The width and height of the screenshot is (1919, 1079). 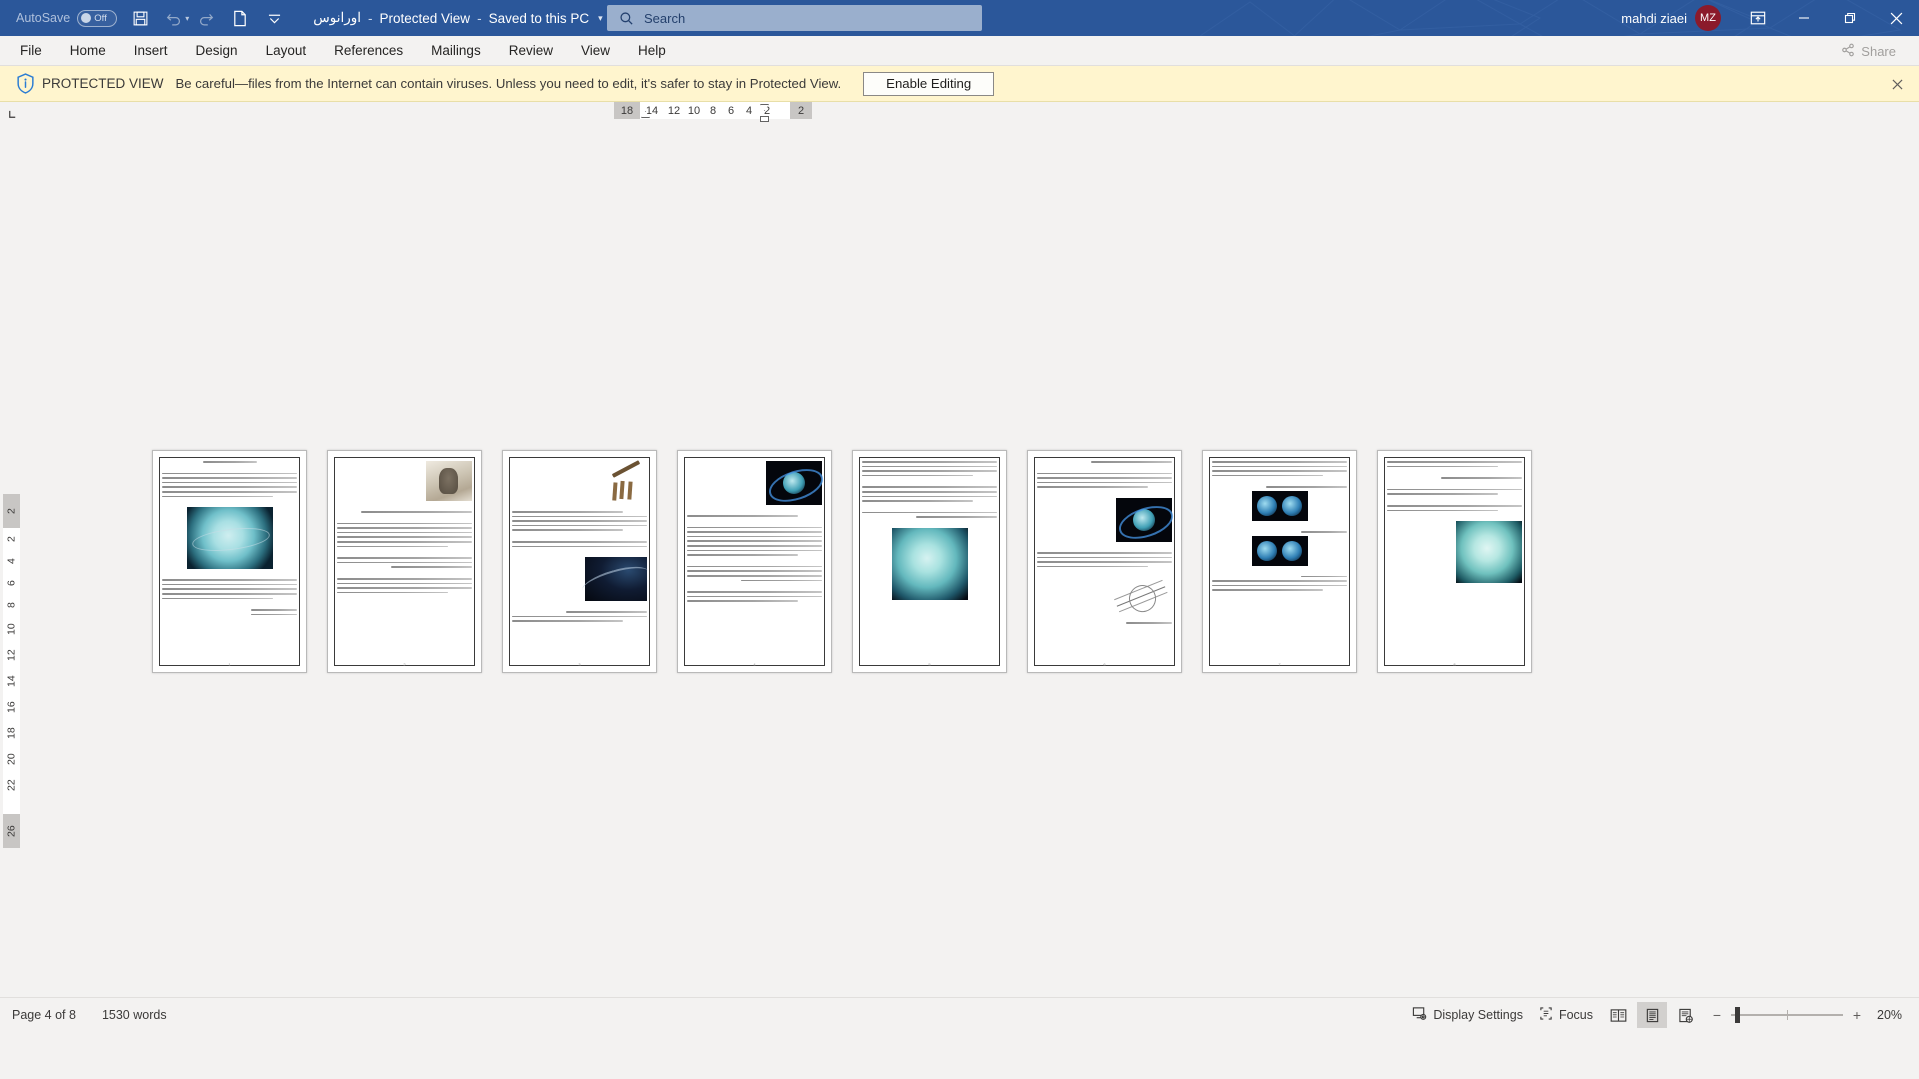 What do you see at coordinates (229, 561) in the screenshot?
I see `document-page-thumbnail: 1` at bounding box center [229, 561].